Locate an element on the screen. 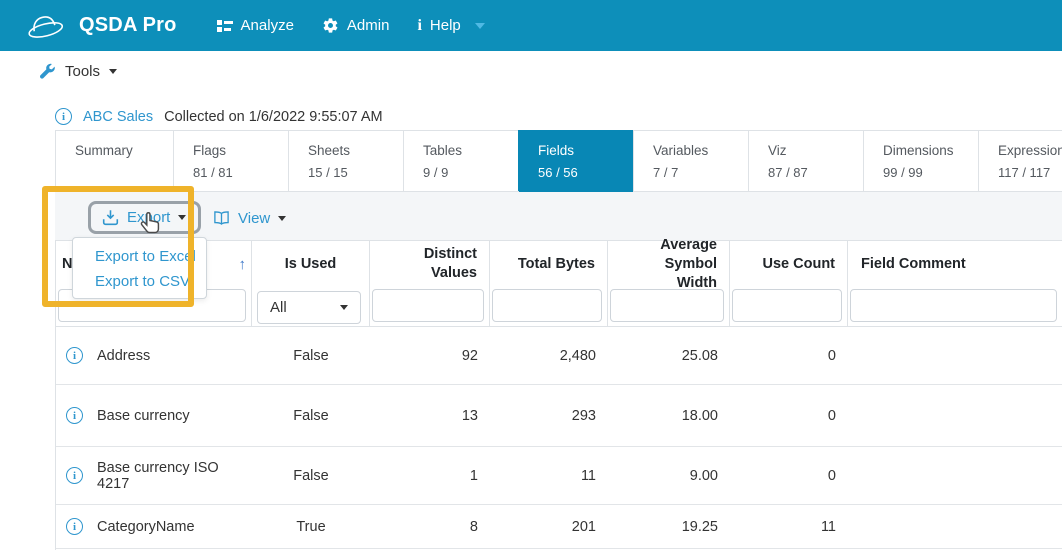 This screenshot has height=550, width=1062. table-row: i Address False 92 2,480 25.08 0 is located at coordinates (559, 356).